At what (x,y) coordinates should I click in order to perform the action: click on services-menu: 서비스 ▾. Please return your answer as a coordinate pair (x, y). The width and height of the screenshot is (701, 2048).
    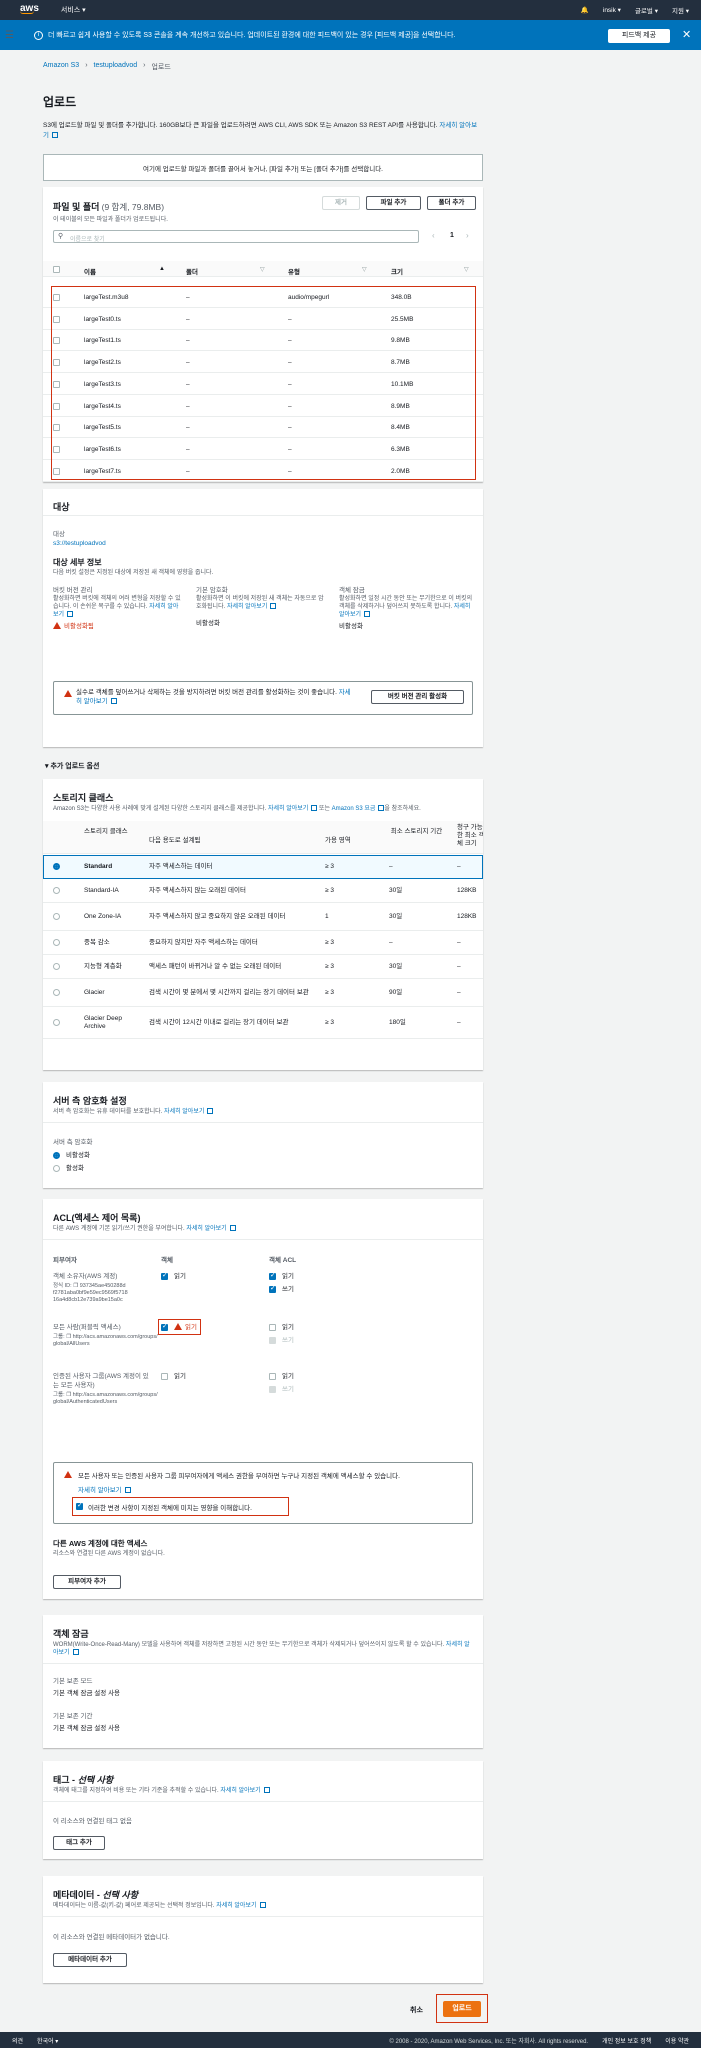
    Looking at the image, I should click on (73, 10).